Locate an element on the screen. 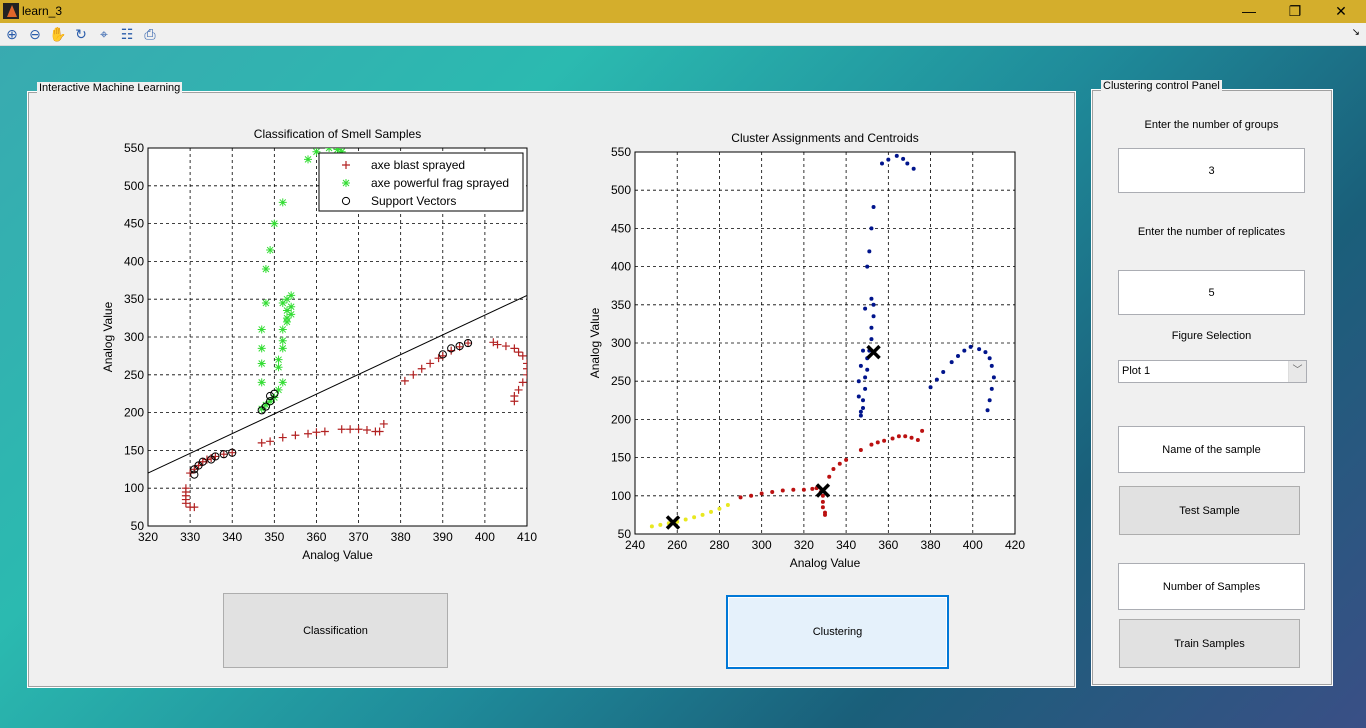 The height and width of the screenshot is (728, 1366). x-tick-label: 300 is located at coordinates (762, 545).